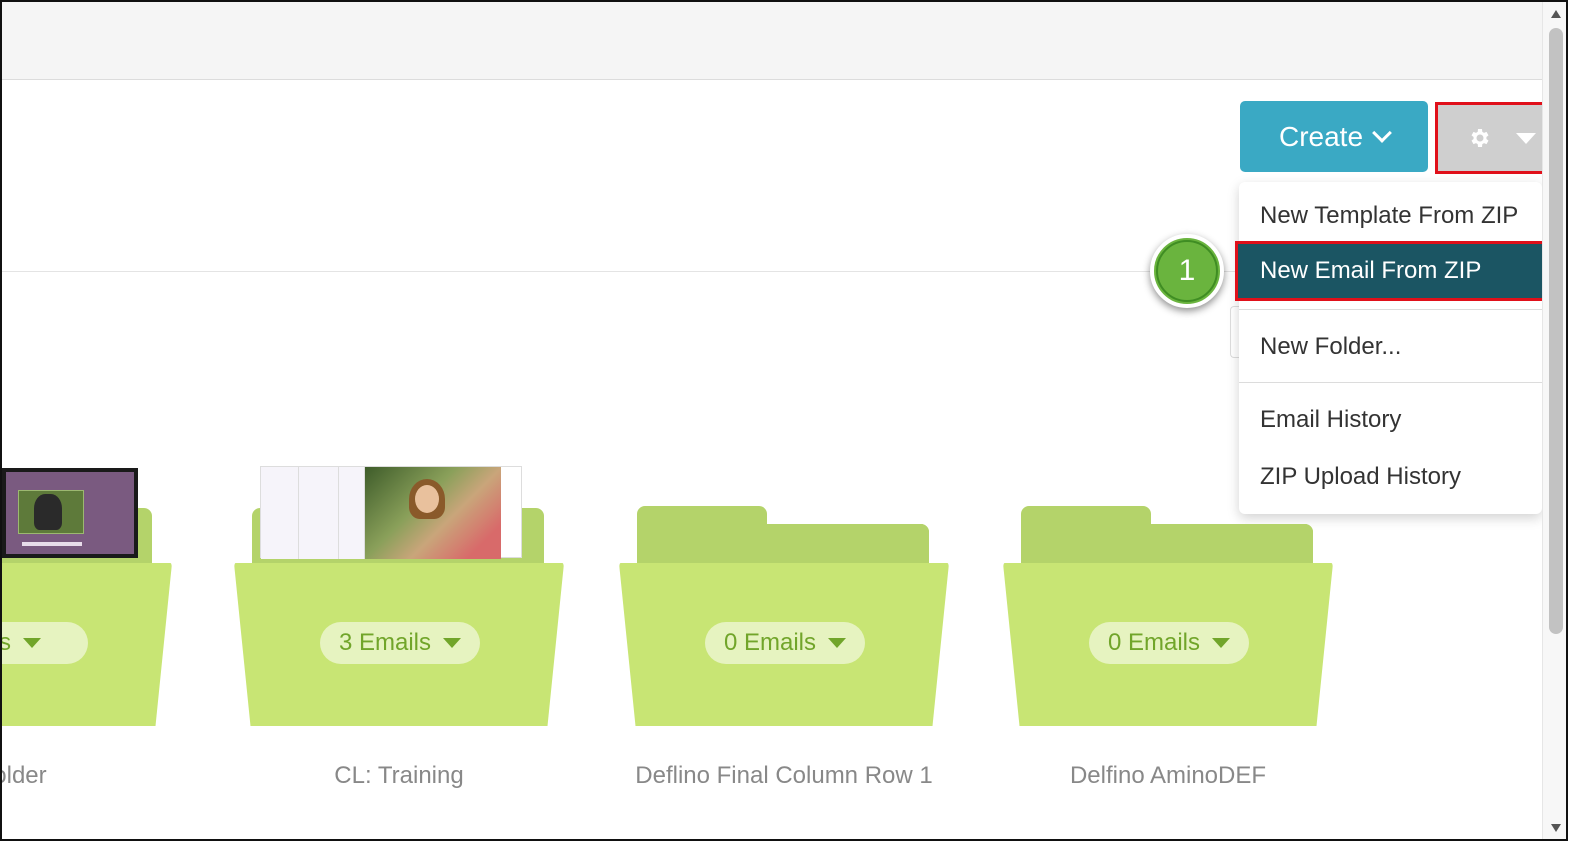 The width and height of the screenshot is (1578, 846). I want to click on email-count: ails, so click(5, 642).